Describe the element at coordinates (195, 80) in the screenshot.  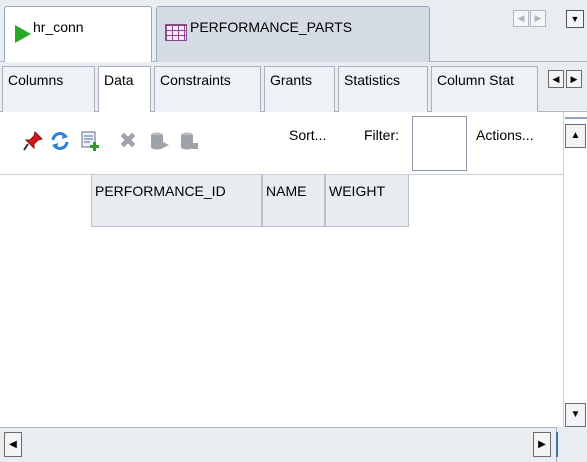
I see `tab-constraints-label: Constraints` at that location.